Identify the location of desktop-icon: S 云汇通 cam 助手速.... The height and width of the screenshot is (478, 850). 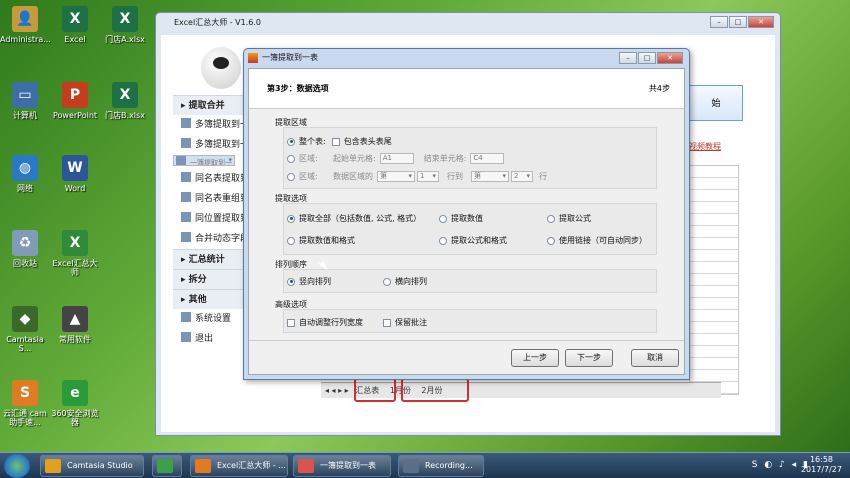
(25, 403).